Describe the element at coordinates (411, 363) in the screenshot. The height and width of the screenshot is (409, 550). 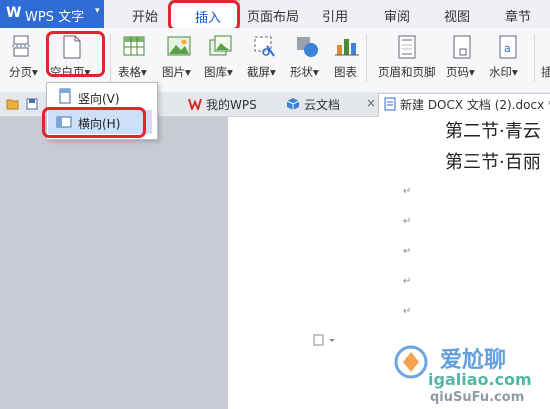
I see `site-logo-icon` at that location.